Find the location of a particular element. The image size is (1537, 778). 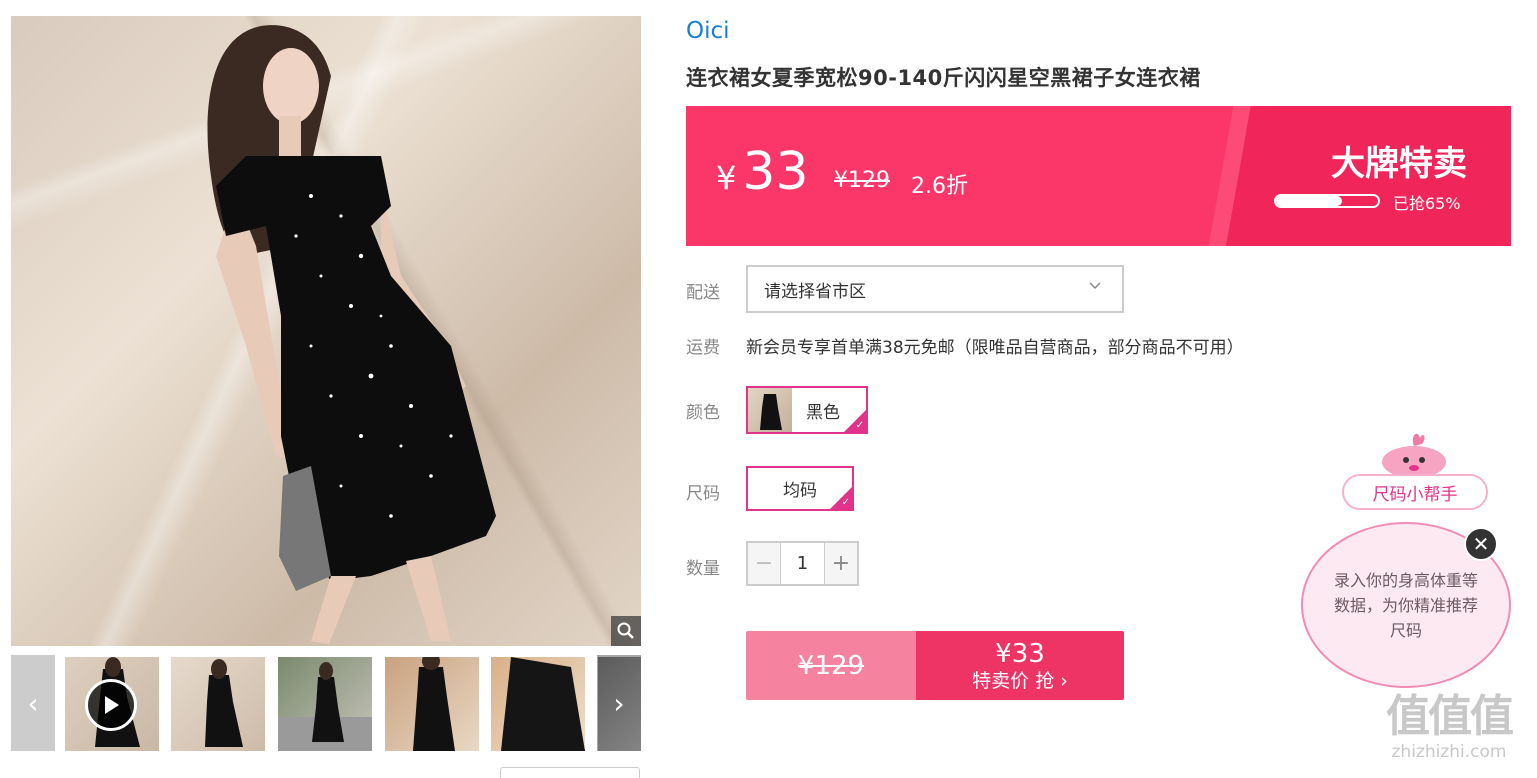

thumbnail-prev-button: ‹ is located at coordinates (33, 703).